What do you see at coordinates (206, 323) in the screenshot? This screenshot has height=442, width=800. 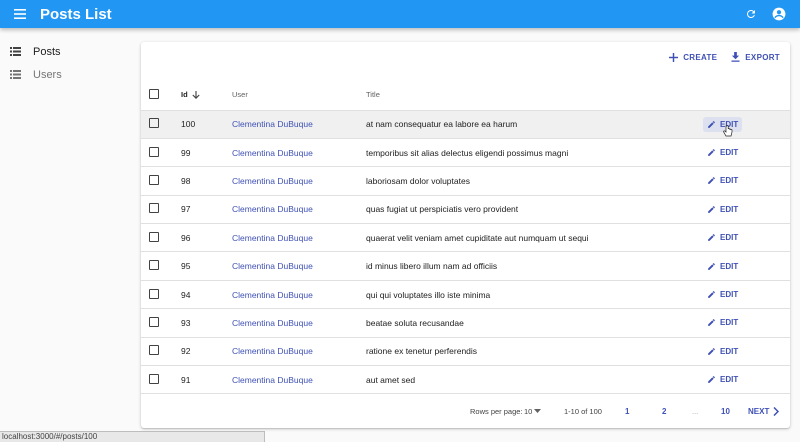 I see `cell-id: 93` at bounding box center [206, 323].